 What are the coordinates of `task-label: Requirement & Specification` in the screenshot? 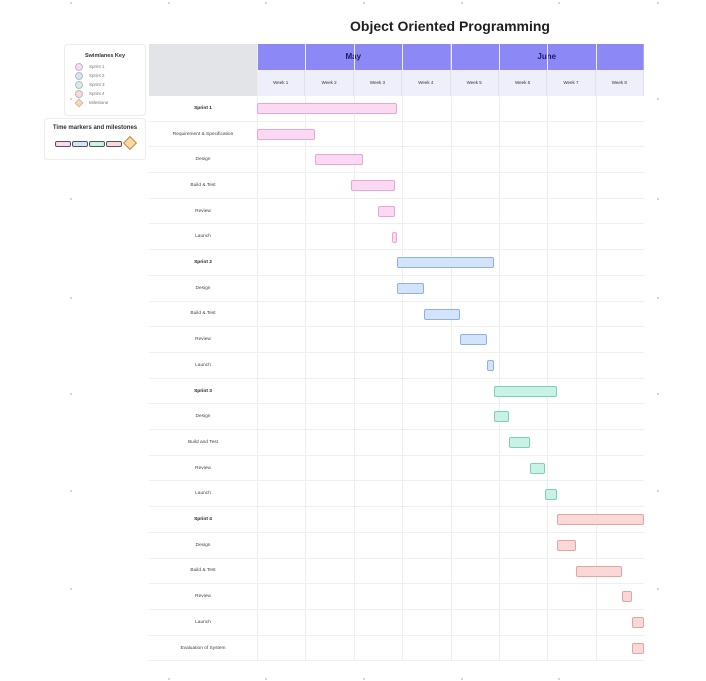 It's located at (203, 134).